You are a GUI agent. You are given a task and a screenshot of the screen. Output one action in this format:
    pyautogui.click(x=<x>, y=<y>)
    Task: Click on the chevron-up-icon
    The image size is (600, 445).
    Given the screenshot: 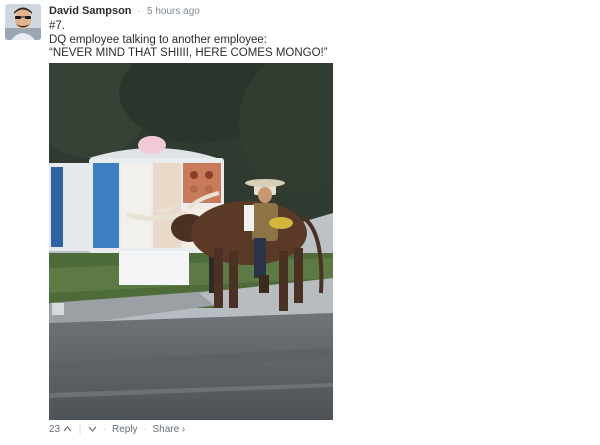 What is the action you would take?
    pyautogui.click(x=67, y=430)
    